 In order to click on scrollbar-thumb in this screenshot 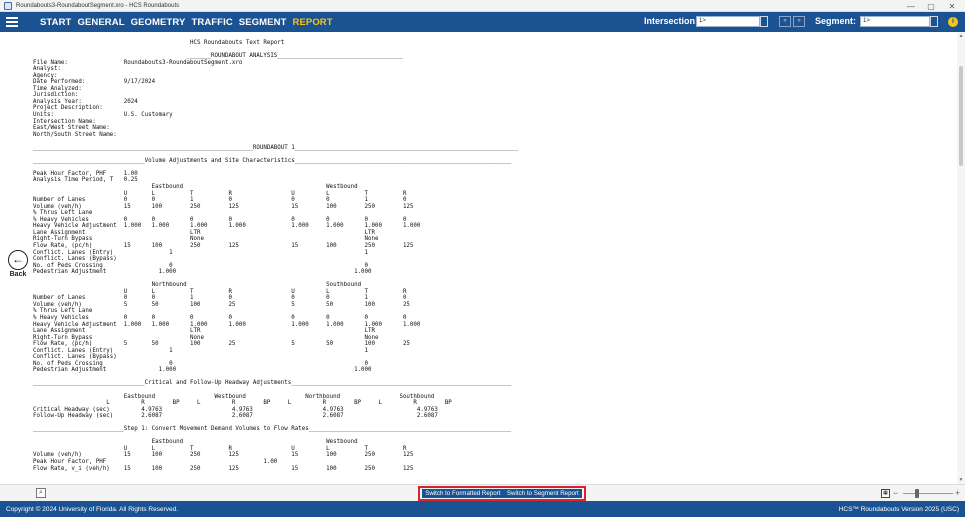, I will do `click(961, 116)`.